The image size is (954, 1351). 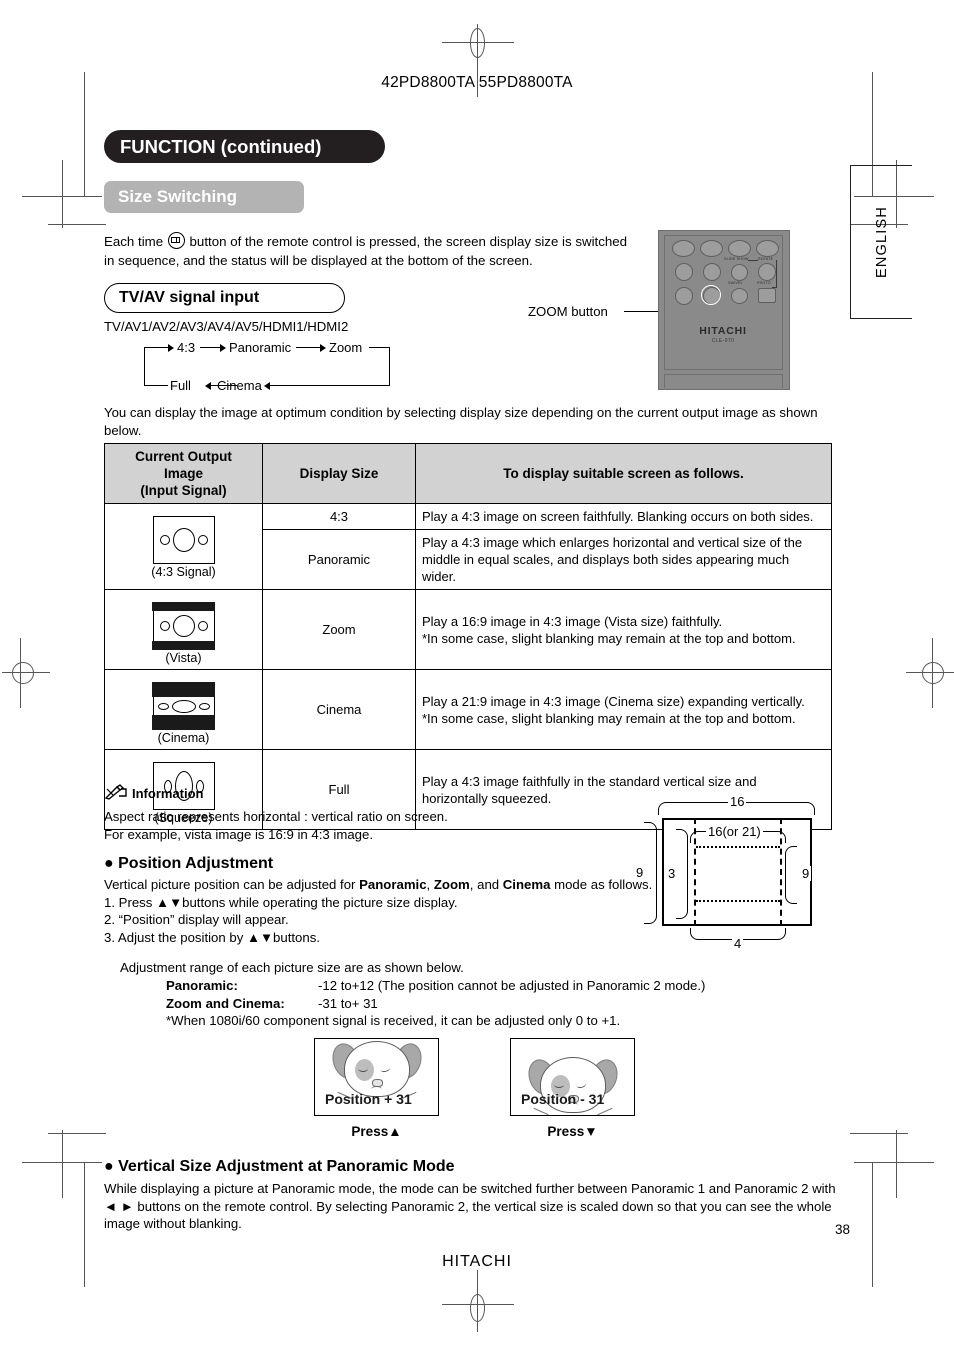 What do you see at coordinates (115, 792) in the screenshot?
I see `pencil-icon` at bounding box center [115, 792].